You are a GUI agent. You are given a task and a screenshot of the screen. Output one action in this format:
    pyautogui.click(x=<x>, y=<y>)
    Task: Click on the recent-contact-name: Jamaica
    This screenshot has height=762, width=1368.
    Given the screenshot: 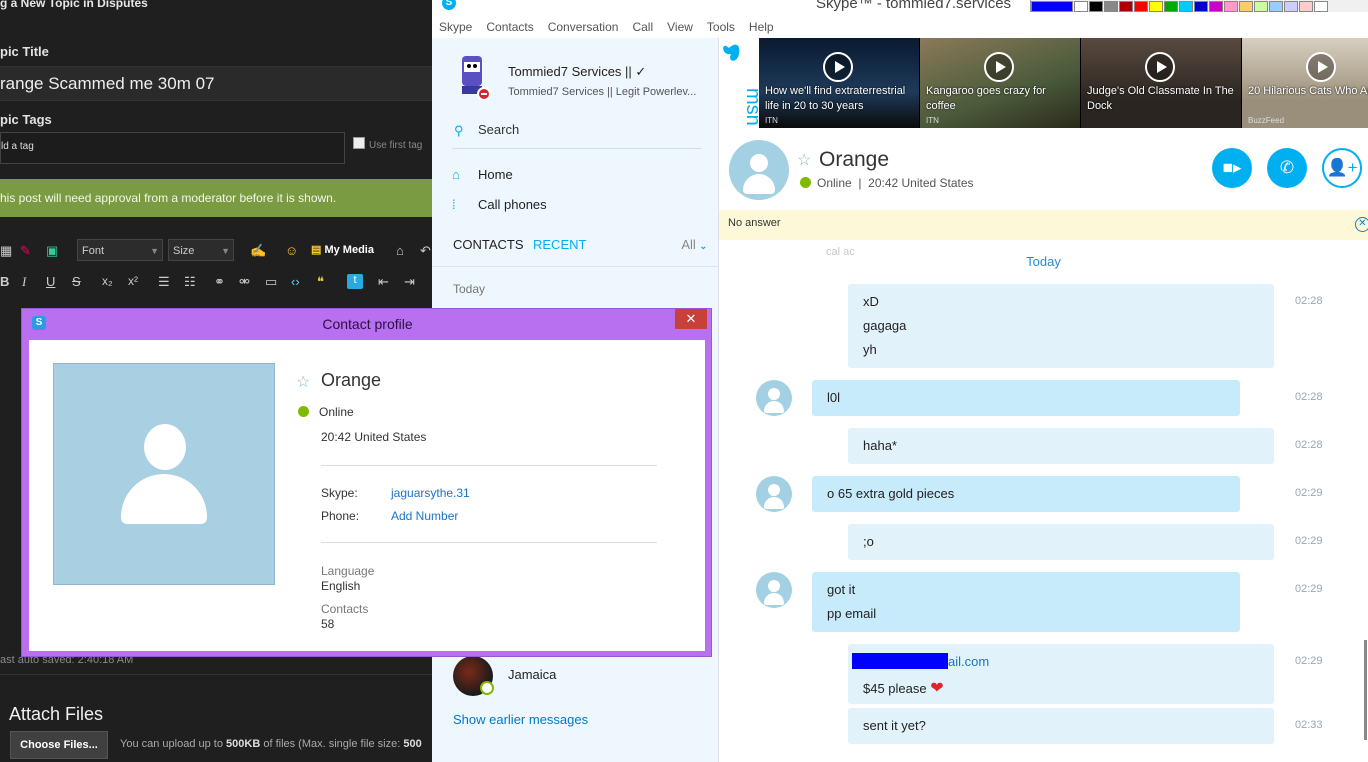 What is the action you would take?
    pyautogui.click(x=532, y=674)
    